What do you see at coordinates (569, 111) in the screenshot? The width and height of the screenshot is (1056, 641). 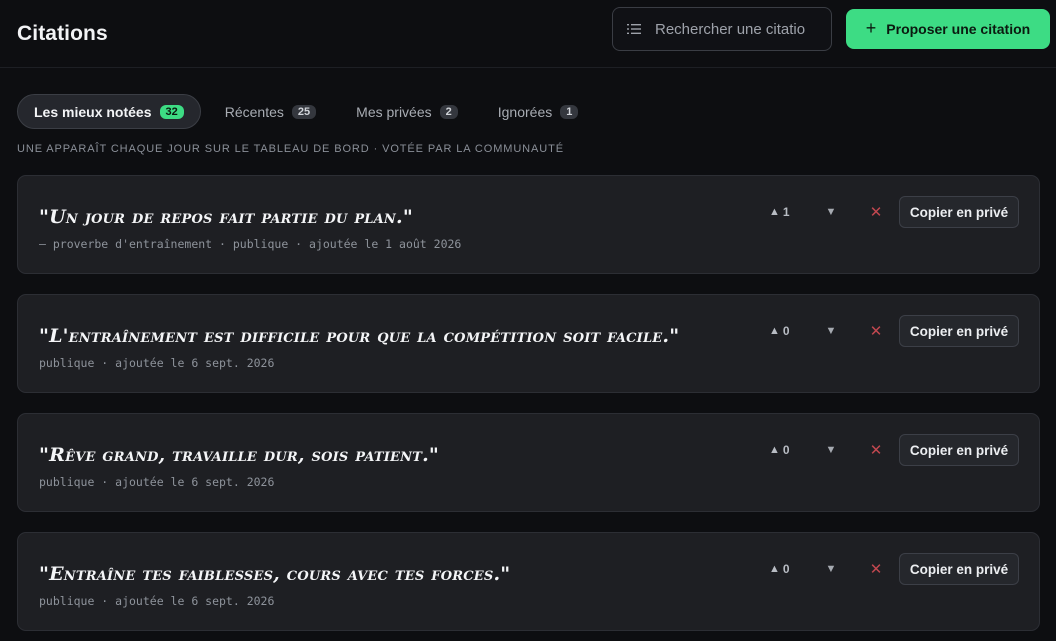 I see `tab-count-badge: 1` at bounding box center [569, 111].